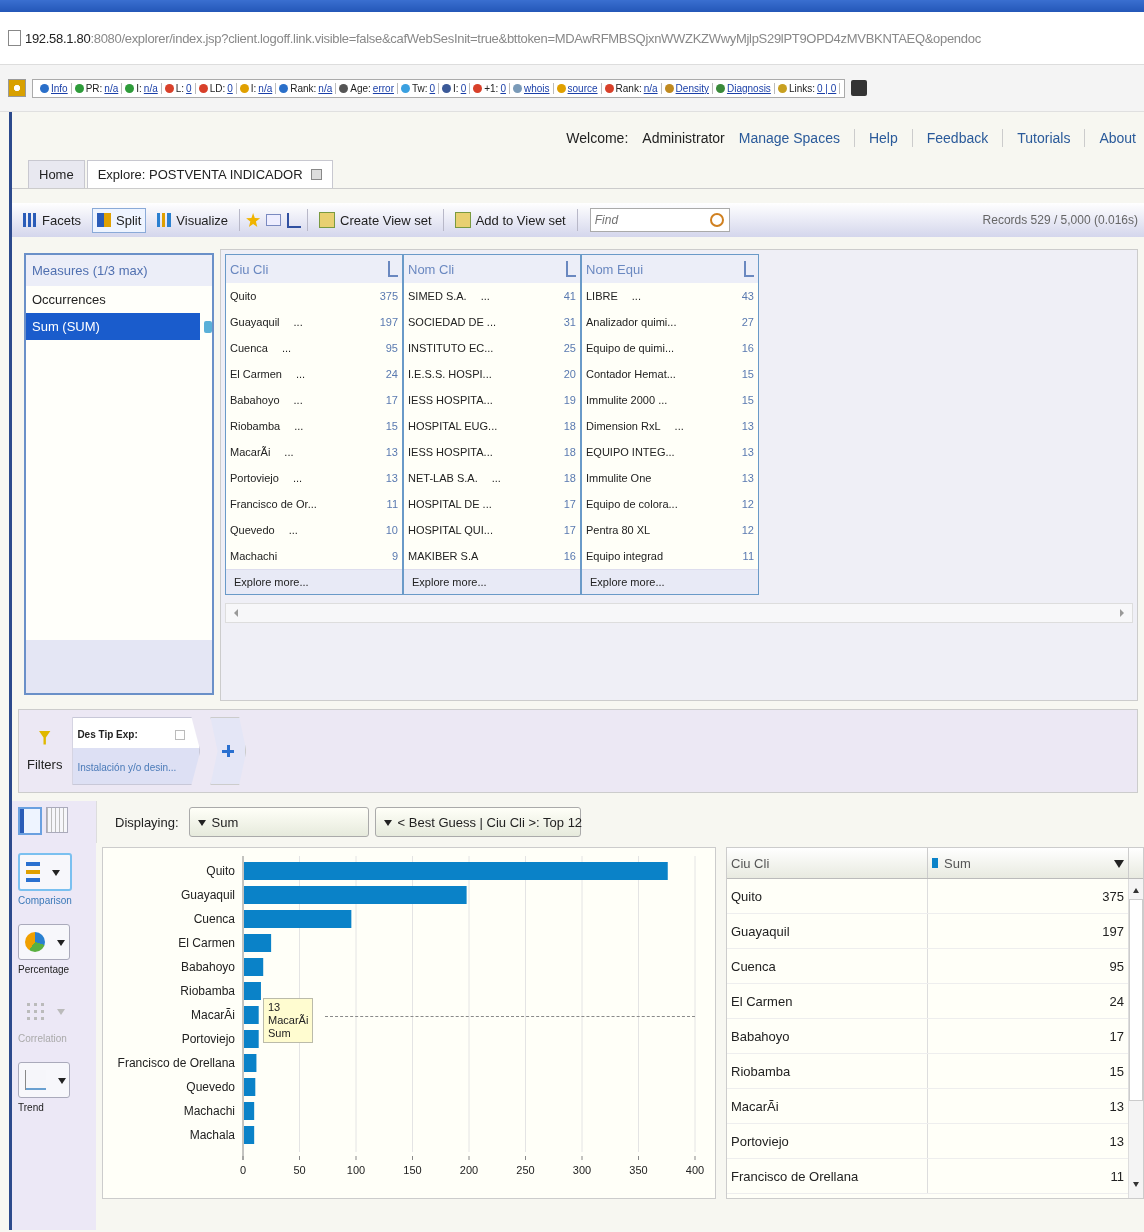 This screenshot has width=1144, height=1232. I want to click on seo-link: source, so click(582, 88).